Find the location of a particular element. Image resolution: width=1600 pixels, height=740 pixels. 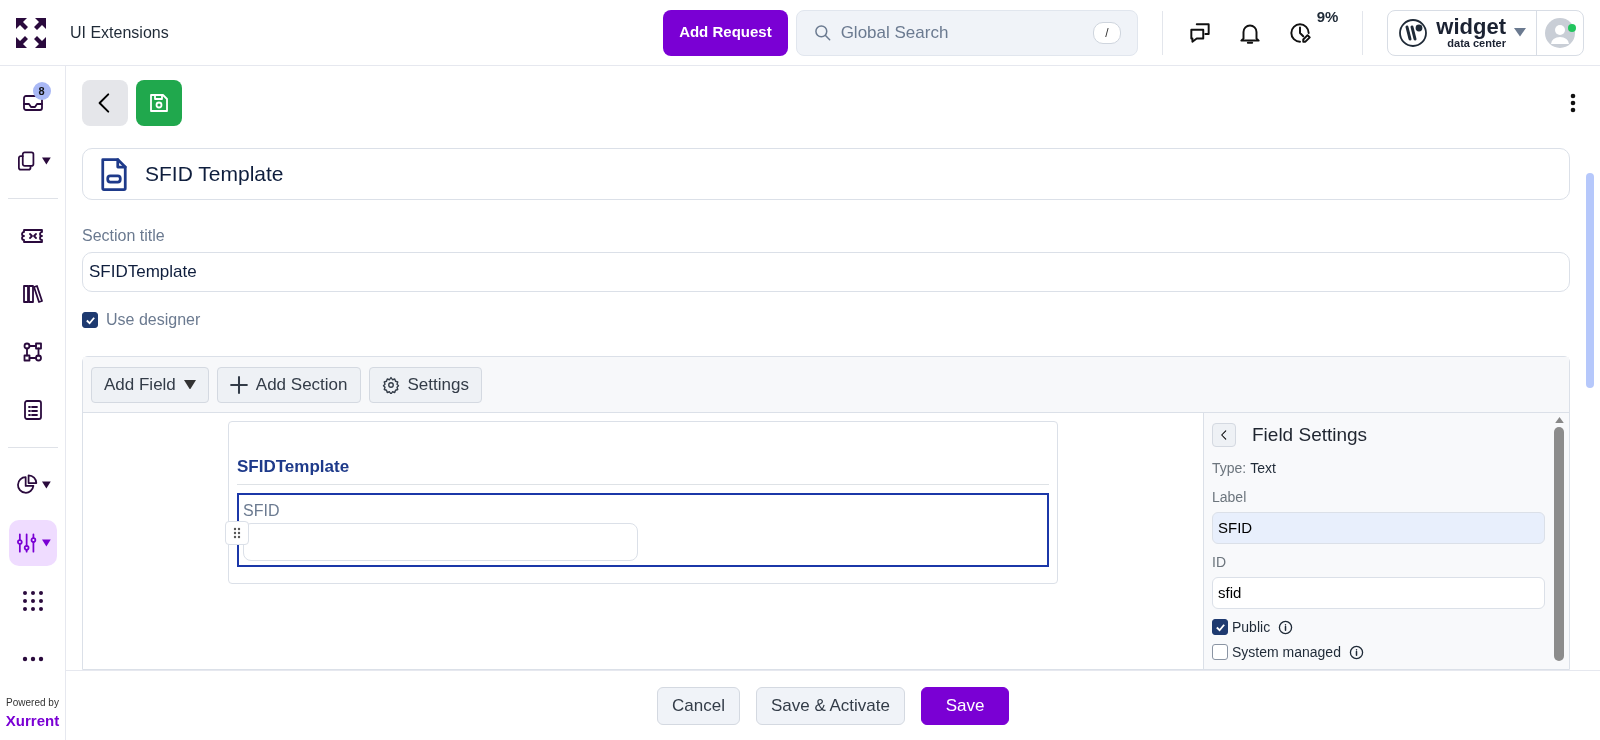

type-value: Text is located at coordinates (1263, 468).